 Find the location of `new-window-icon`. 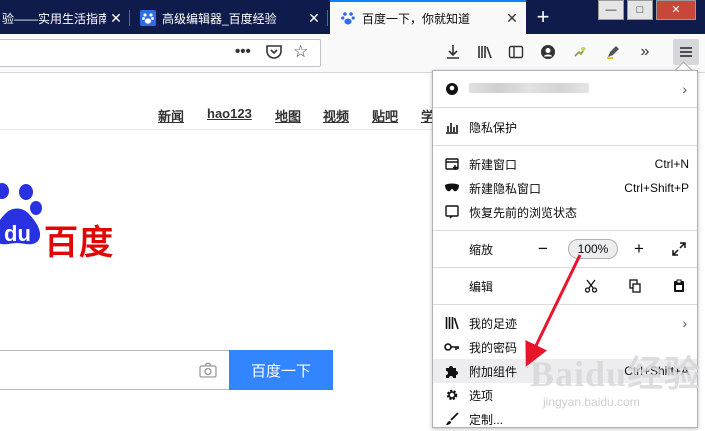

new-window-icon is located at coordinates (452, 164).